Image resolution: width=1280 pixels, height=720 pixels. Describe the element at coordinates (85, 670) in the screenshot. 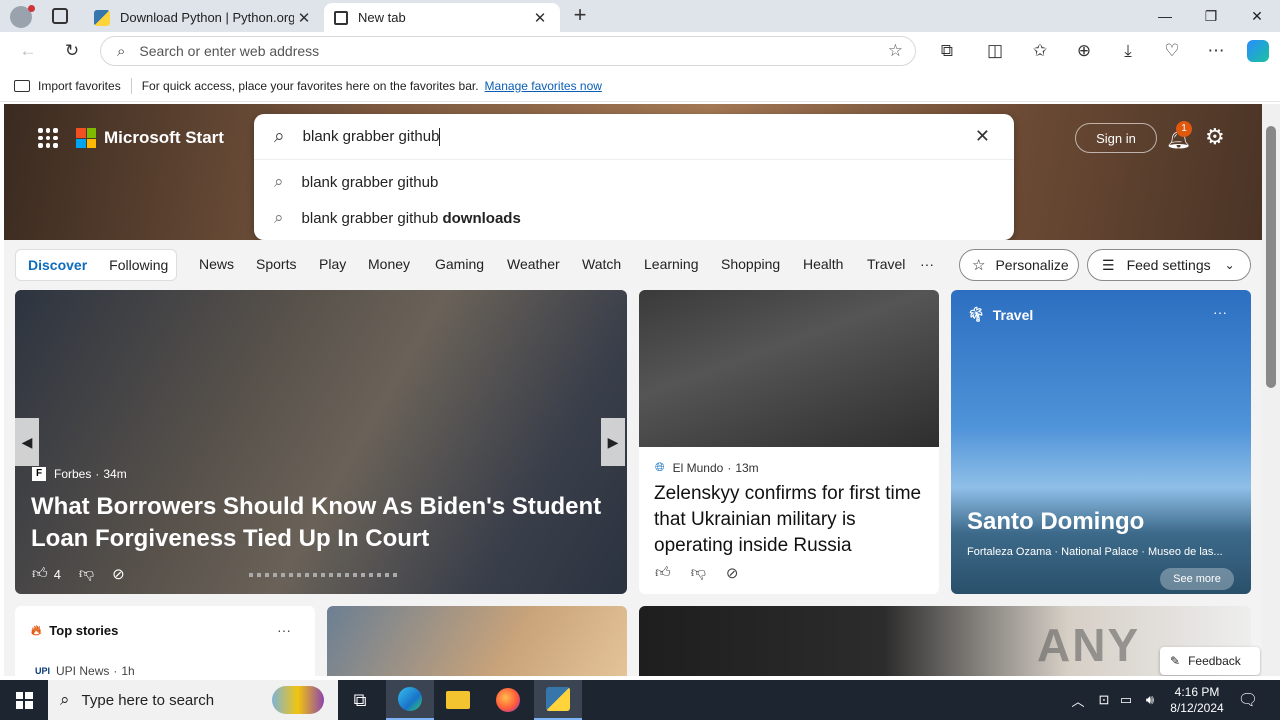

I see `card-meta: UPI UPI News · 1h` at that location.